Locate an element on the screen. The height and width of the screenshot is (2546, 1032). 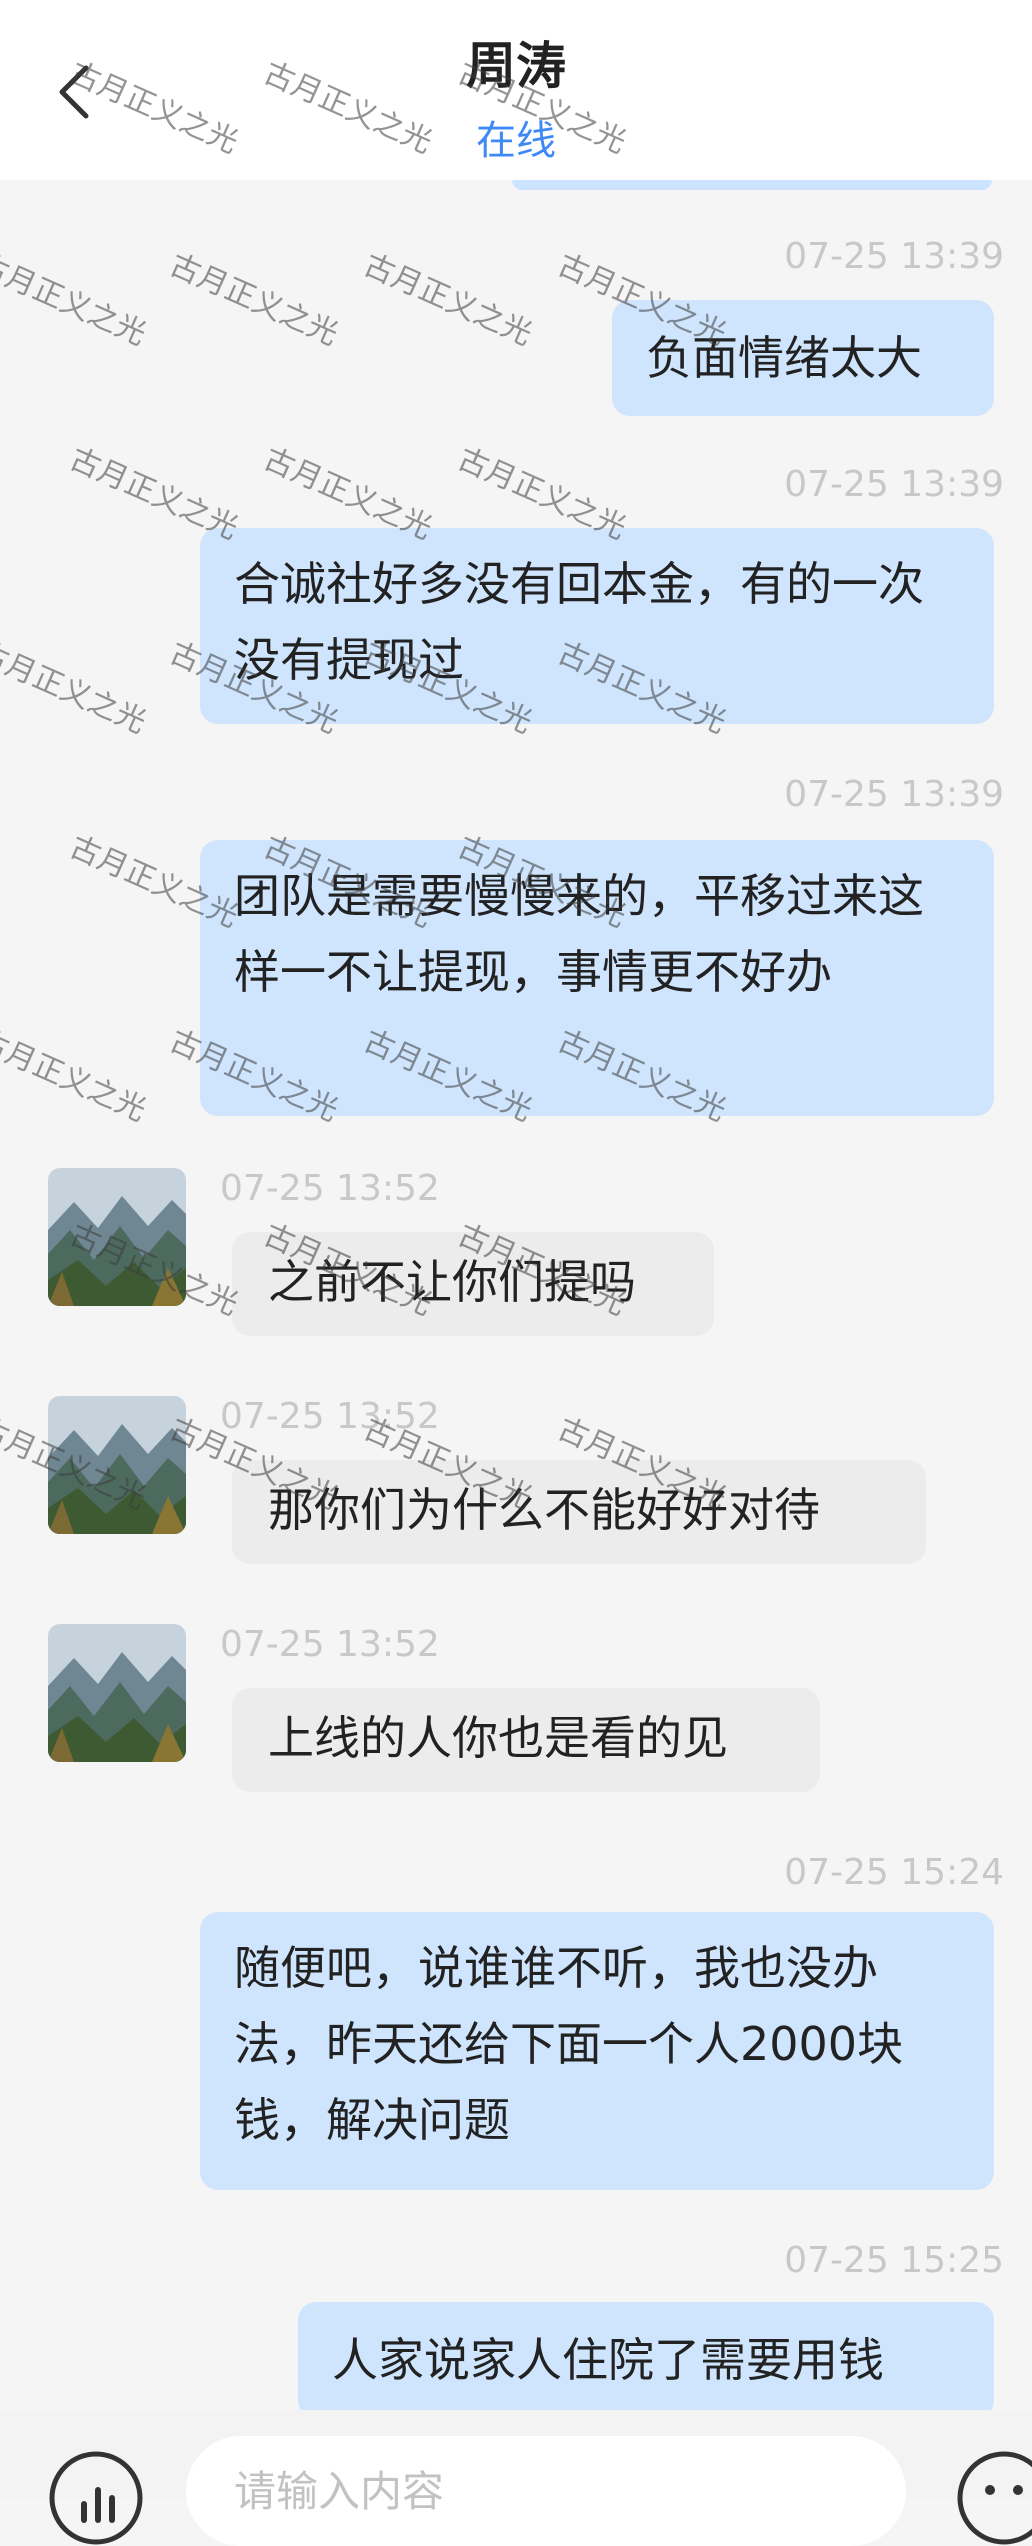
incoming-message: 上线的人你也是看的见 is located at coordinates (526, 1740).